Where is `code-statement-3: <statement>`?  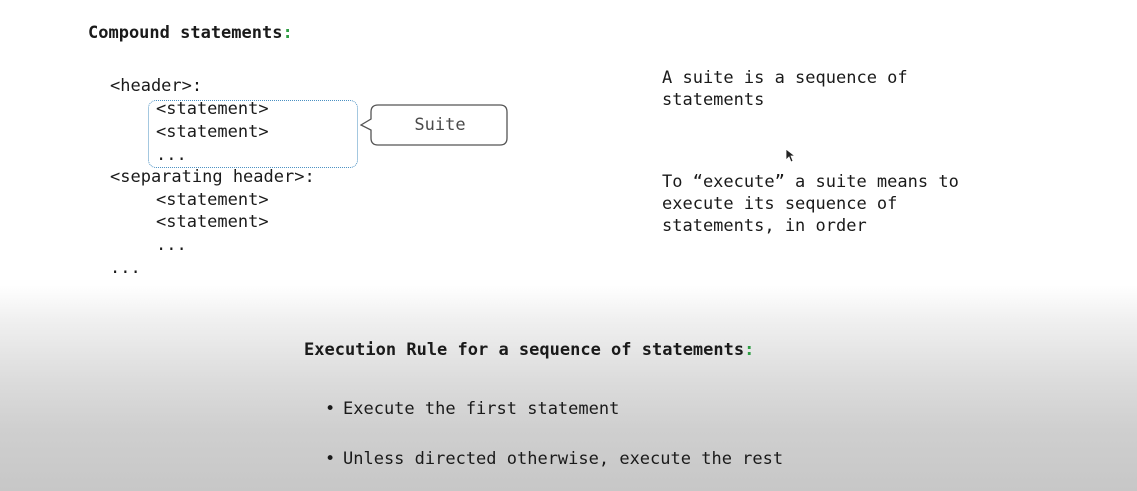 code-statement-3: <statement> is located at coordinates (212, 200).